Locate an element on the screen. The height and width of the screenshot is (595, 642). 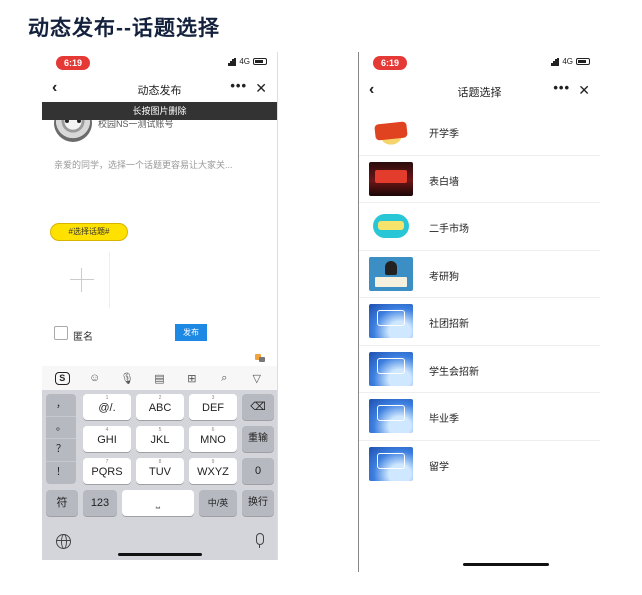
add-photo-button is located at coordinates (82, 280).